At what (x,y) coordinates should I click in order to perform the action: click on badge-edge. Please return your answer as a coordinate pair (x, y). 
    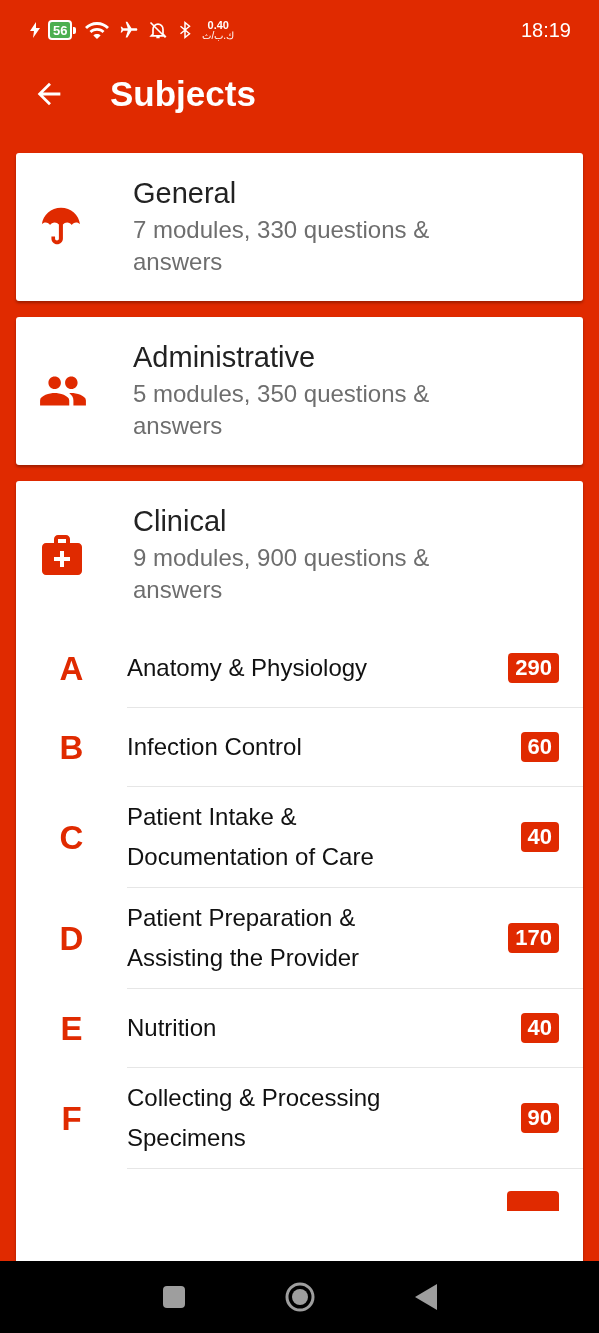
    Looking at the image, I should click on (533, 1201).